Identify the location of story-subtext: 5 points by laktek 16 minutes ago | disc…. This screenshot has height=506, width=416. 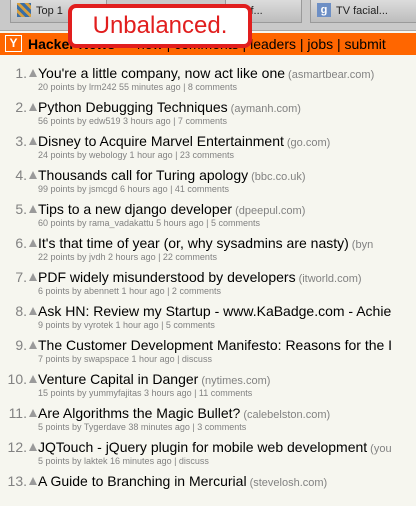
(123, 461).